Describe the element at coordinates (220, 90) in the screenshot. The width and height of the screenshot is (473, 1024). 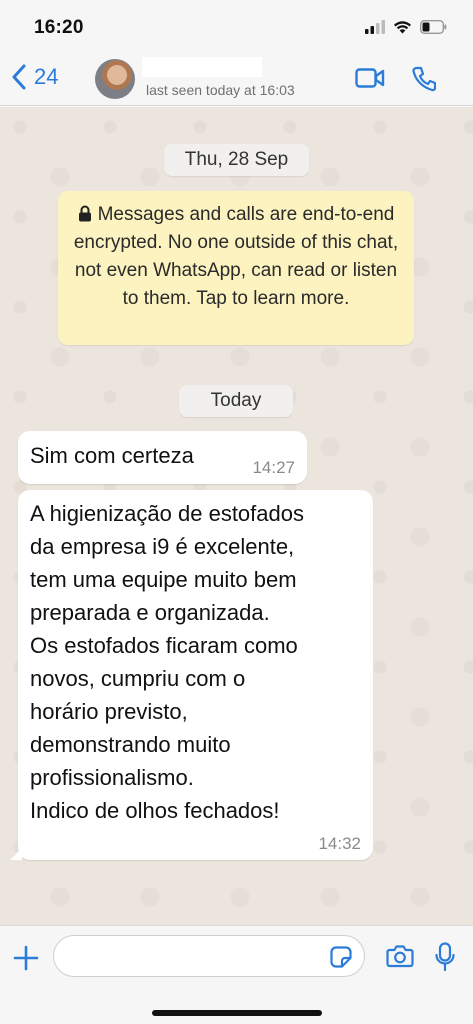
I see `last-seen-status: last seen today at 16:03` at that location.